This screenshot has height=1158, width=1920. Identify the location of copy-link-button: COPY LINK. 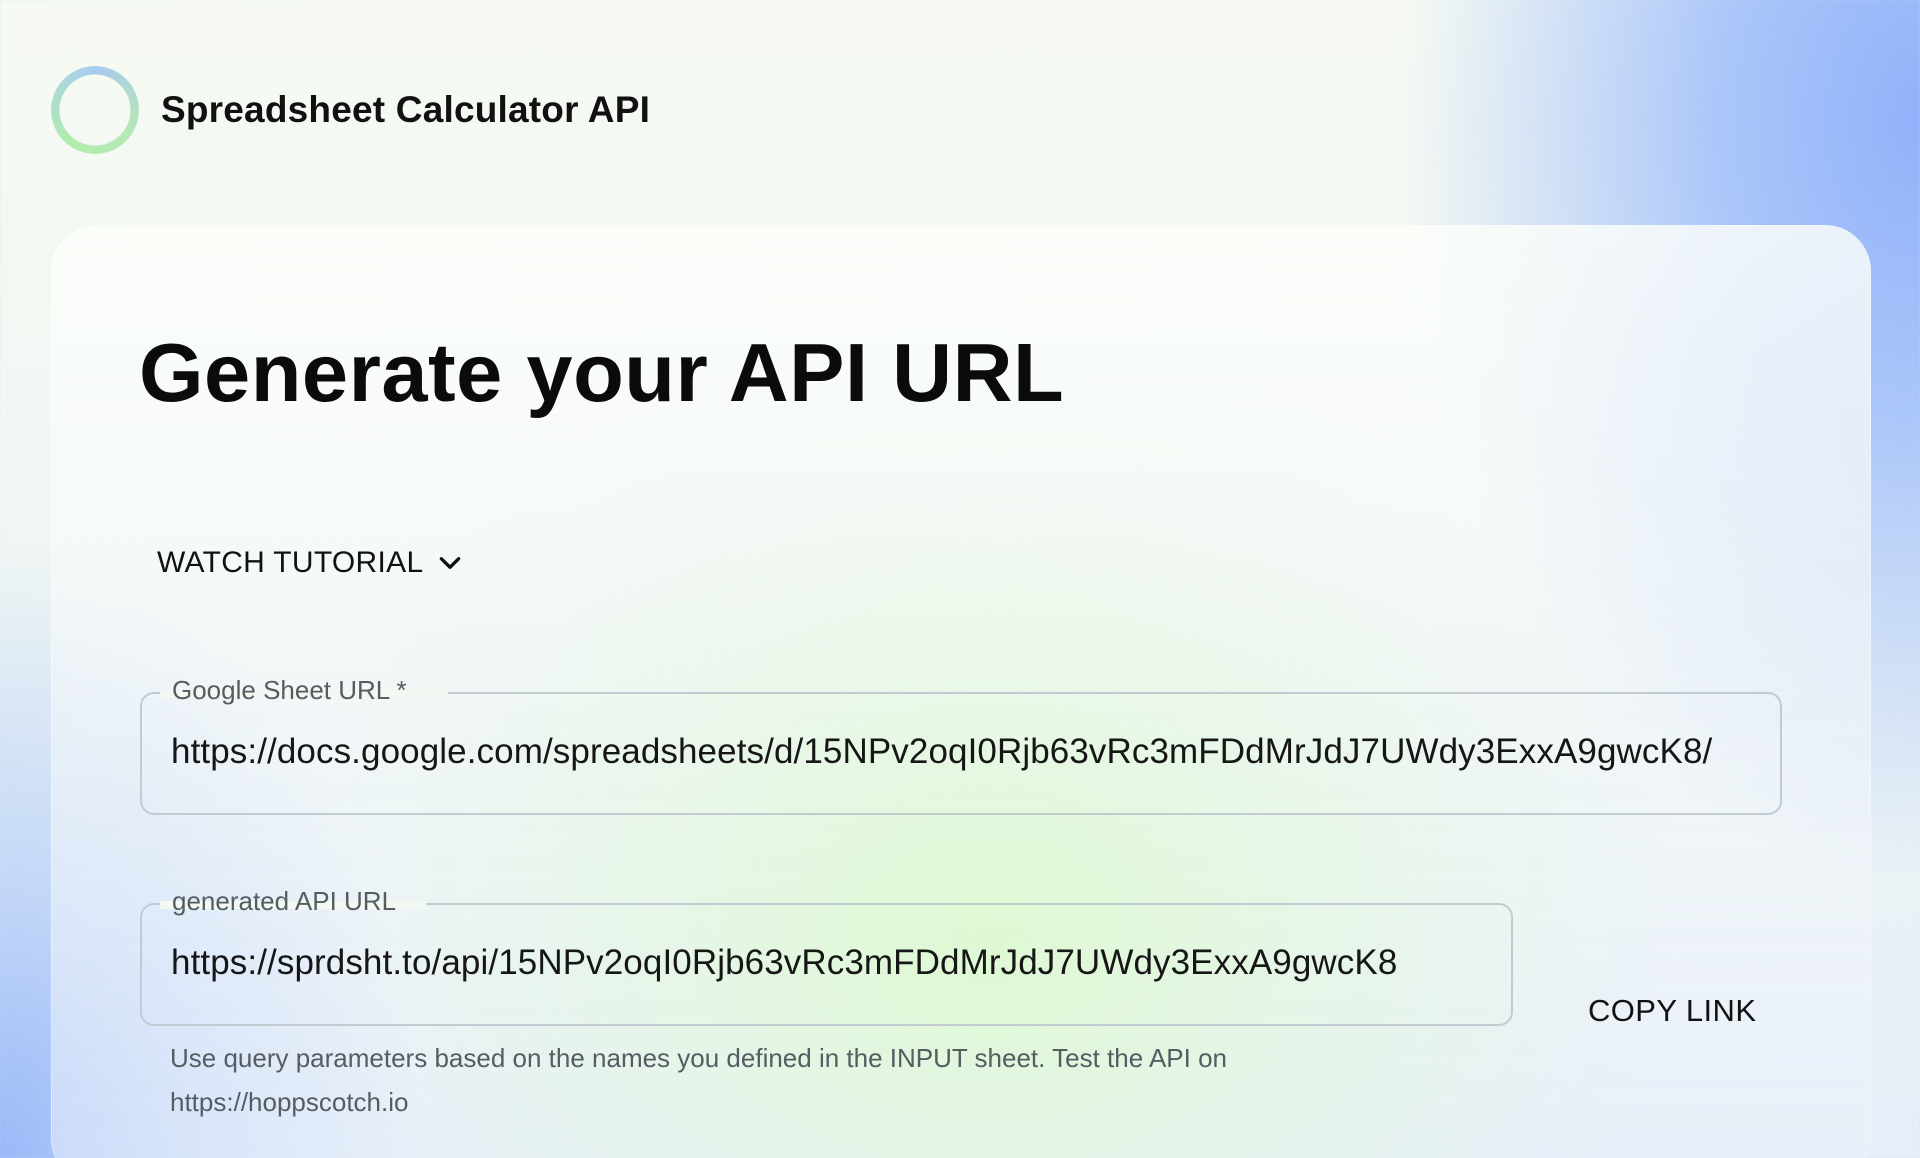
(1672, 1011).